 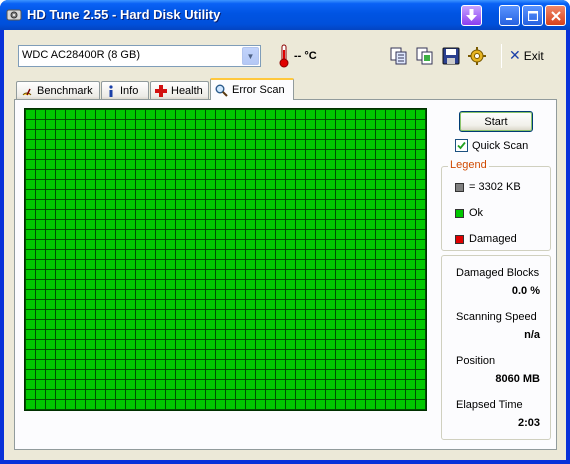 I want to click on legend-item-damaged: Damaged, so click(x=486, y=239).